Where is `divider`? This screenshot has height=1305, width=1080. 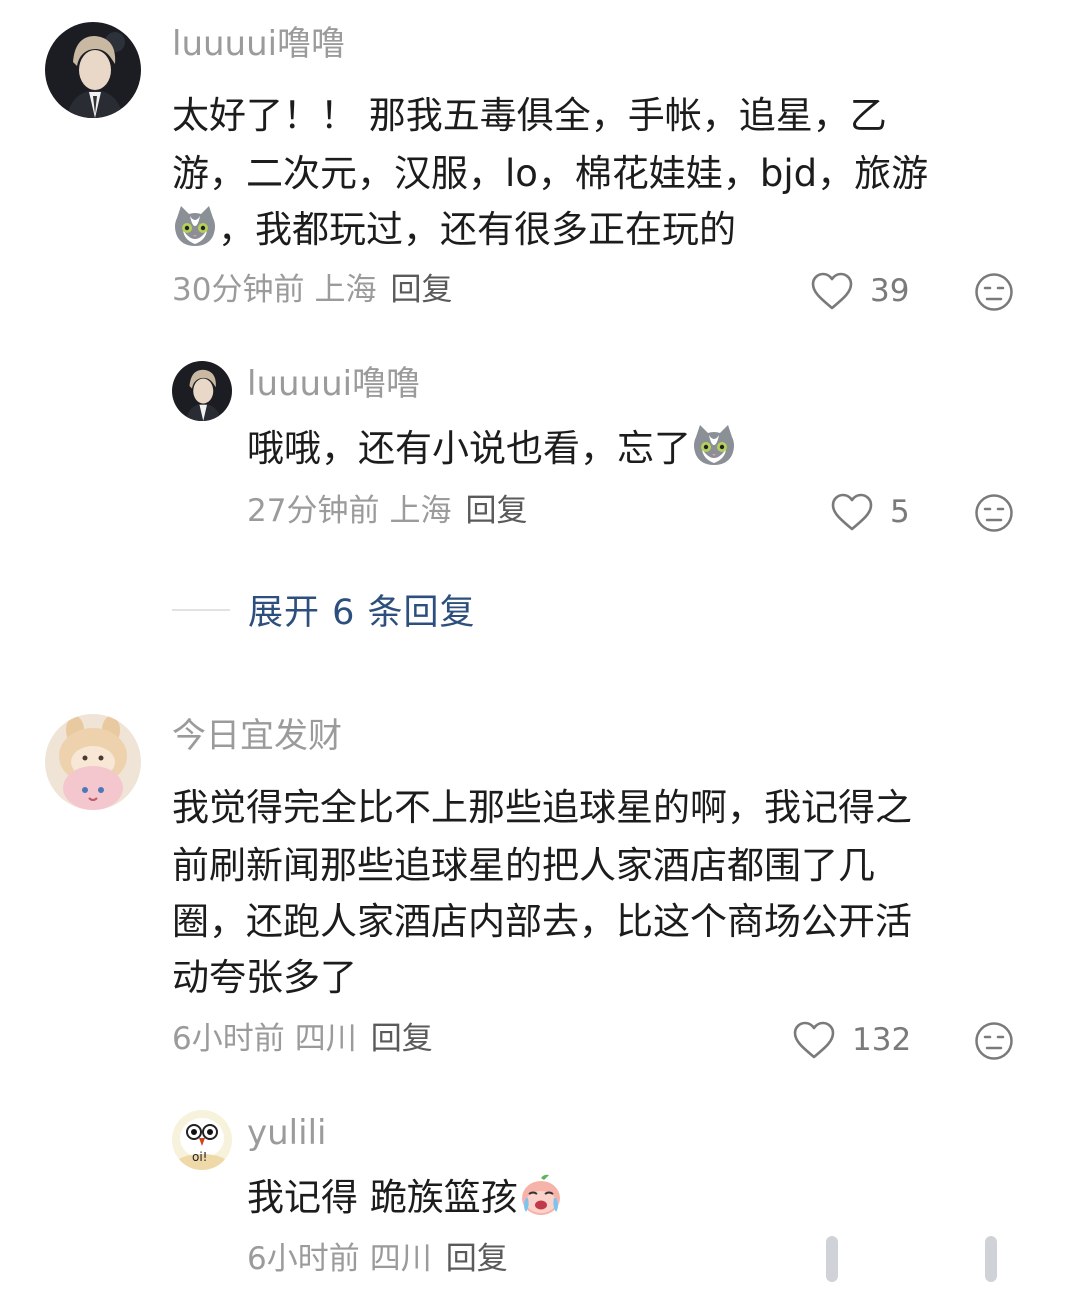 divider is located at coordinates (201, 609).